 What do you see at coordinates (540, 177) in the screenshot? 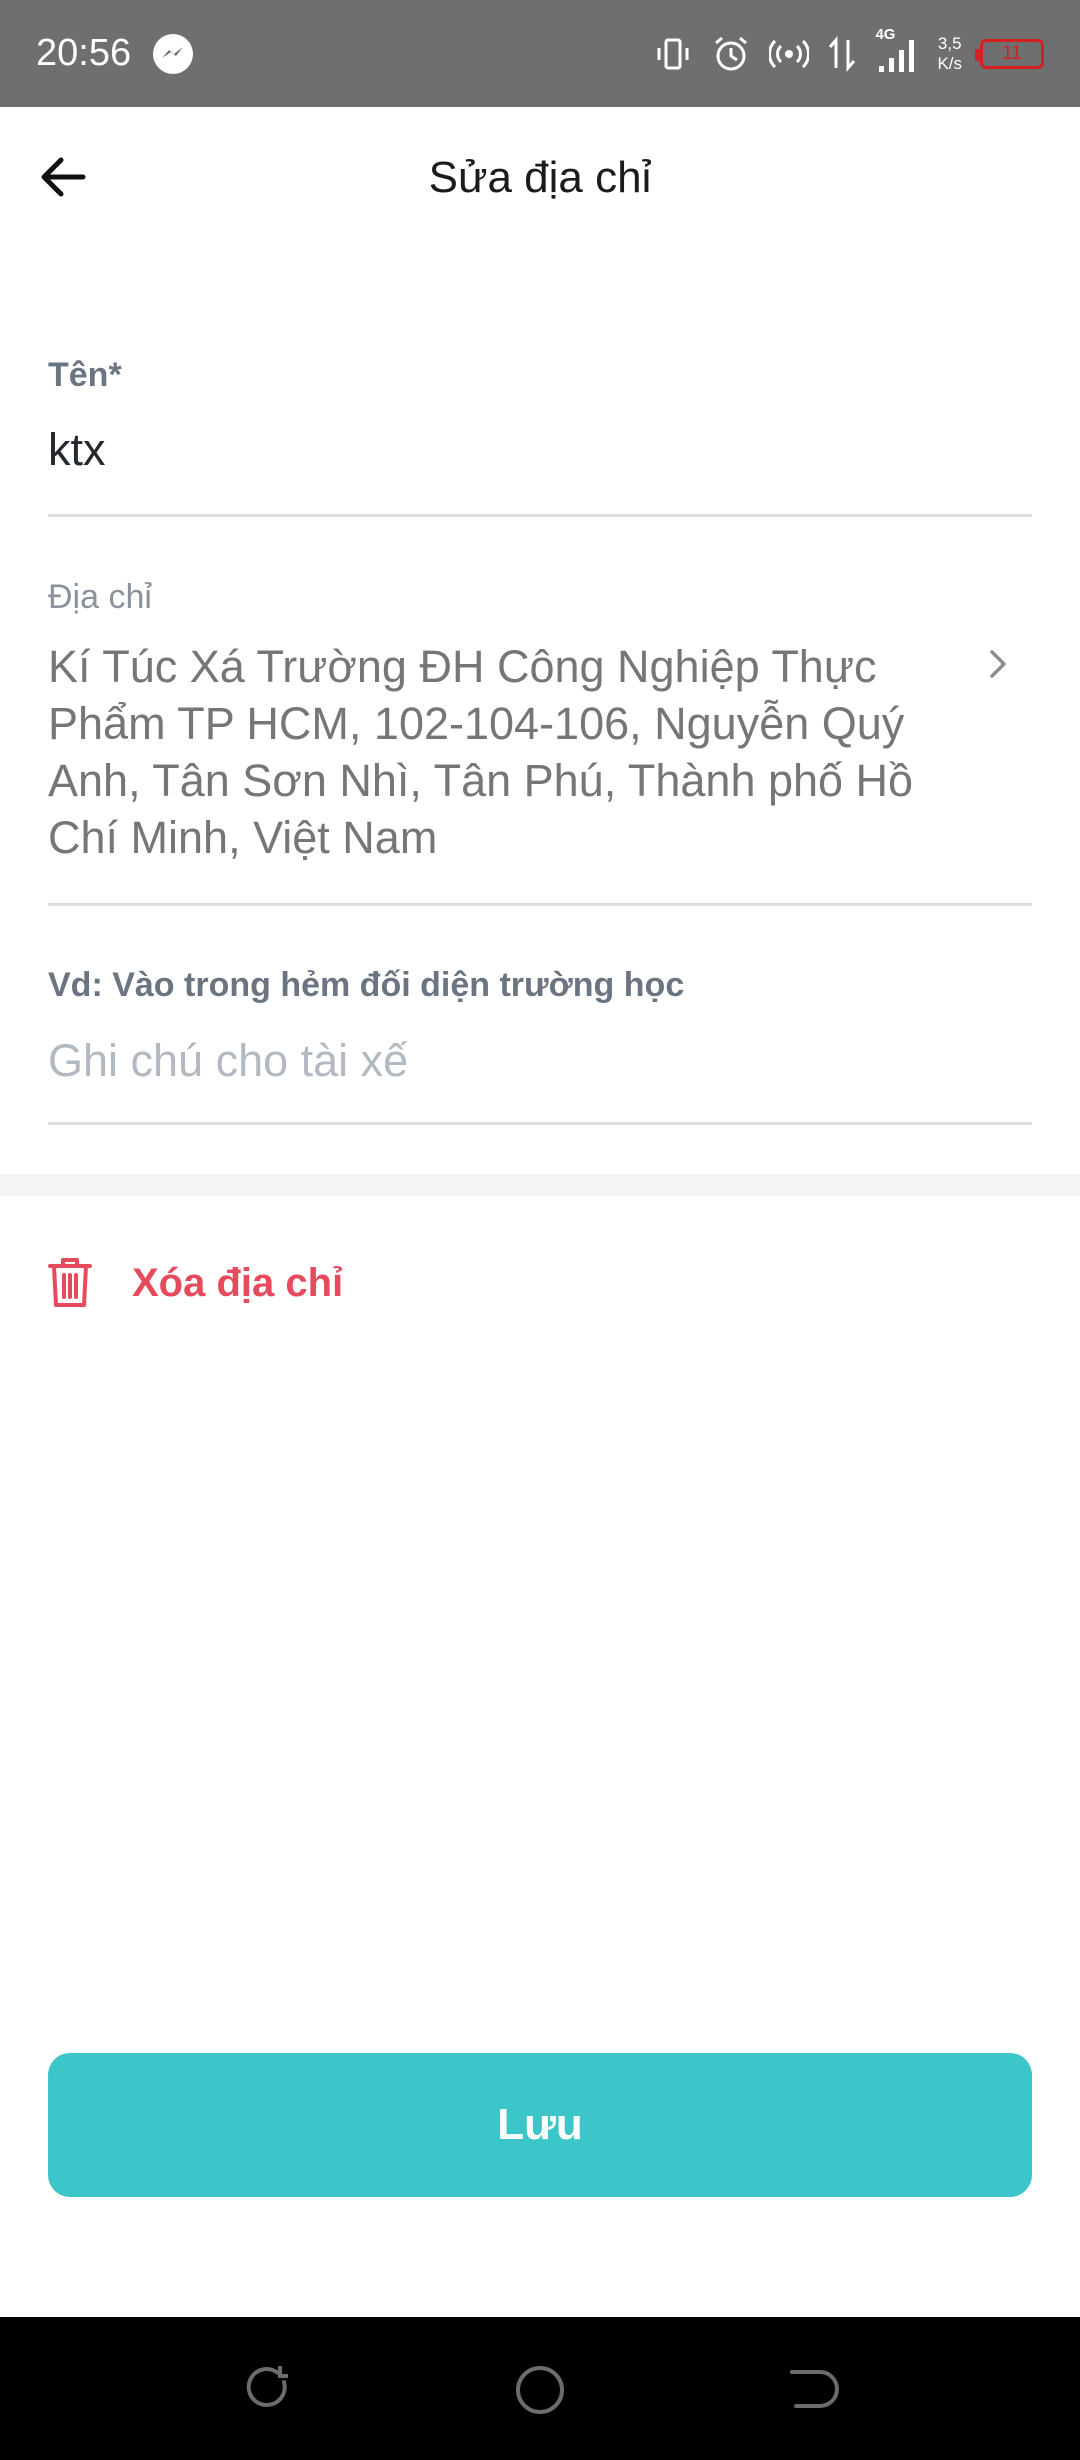
I see `page-title: Sửa địa chỉ` at bounding box center [540, 177].